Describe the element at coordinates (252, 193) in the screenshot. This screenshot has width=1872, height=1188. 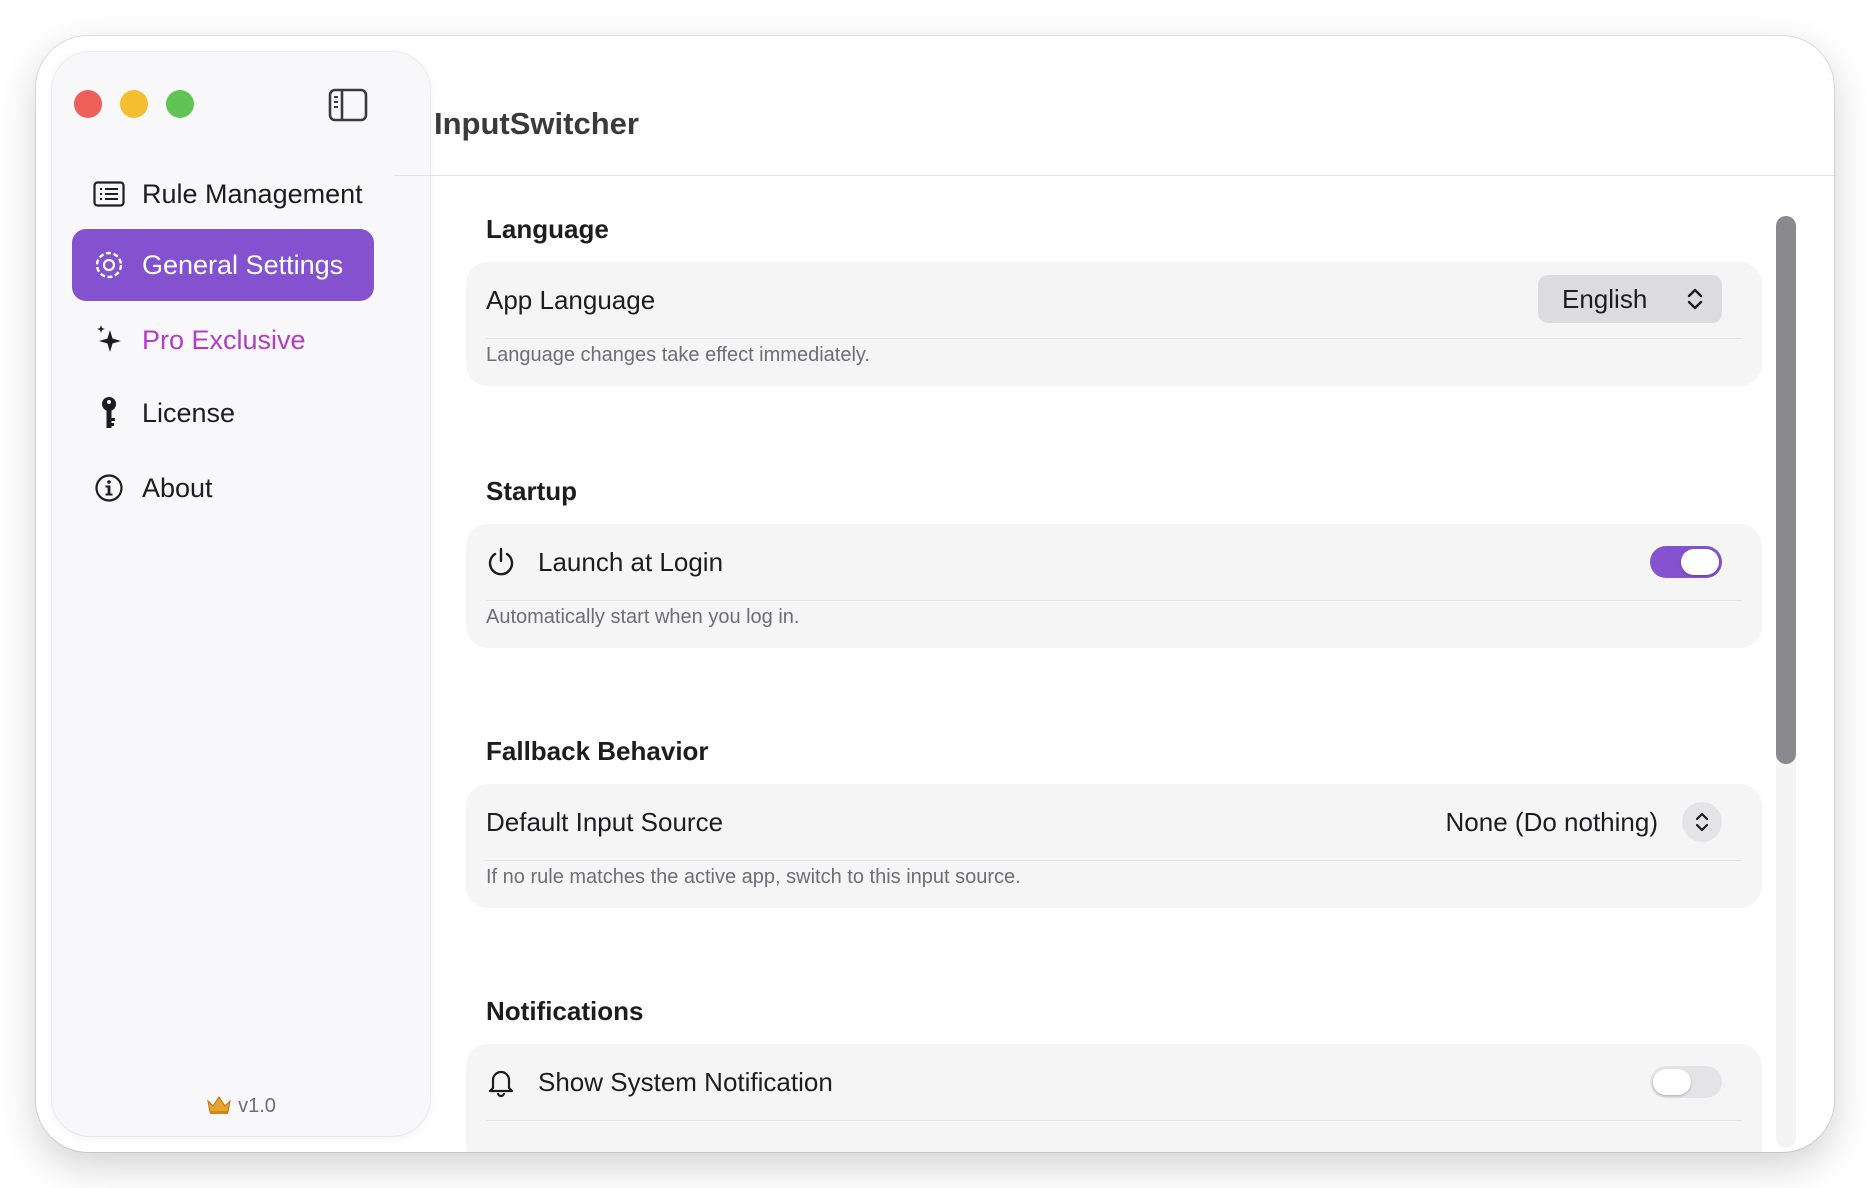
I see `sidebar-item-label: Rule Management` at that location.